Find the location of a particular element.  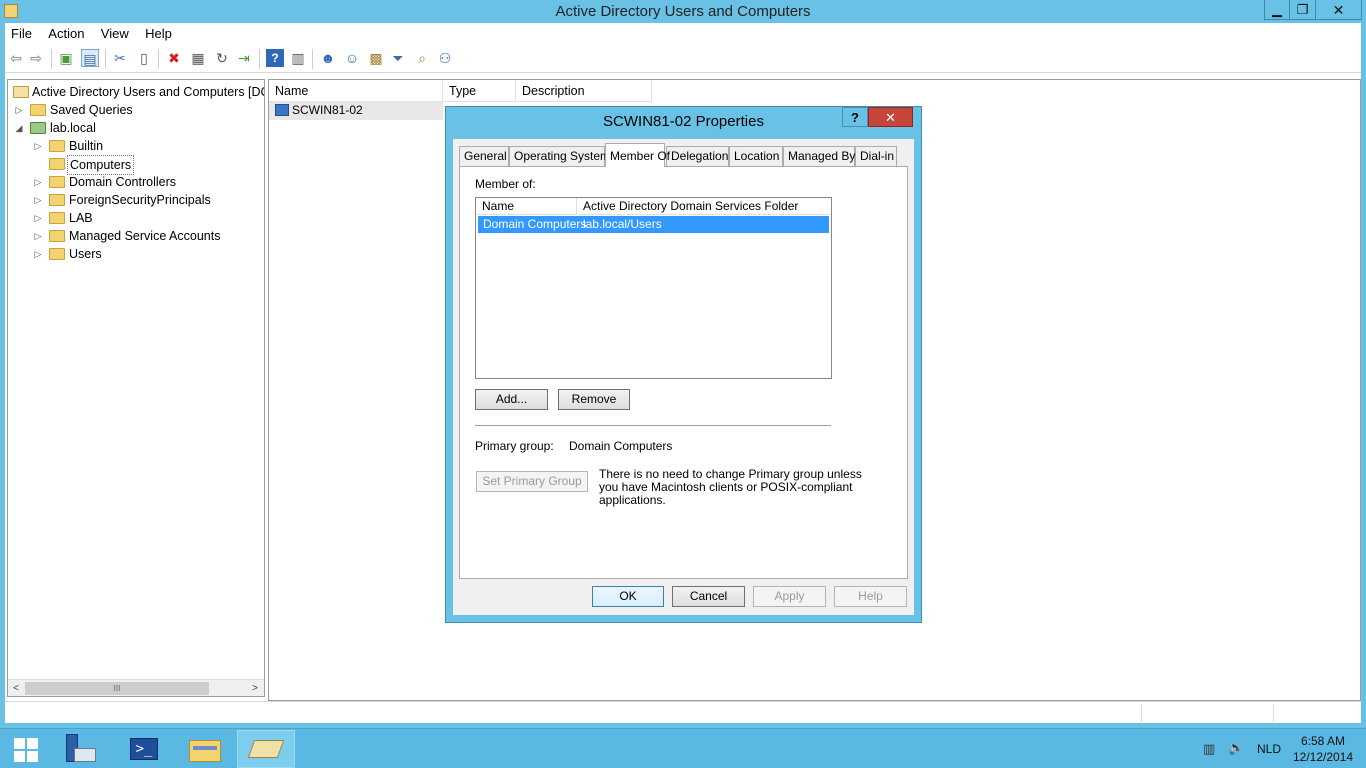

back-icon: ⇦ is located at coordinates (16, 58).